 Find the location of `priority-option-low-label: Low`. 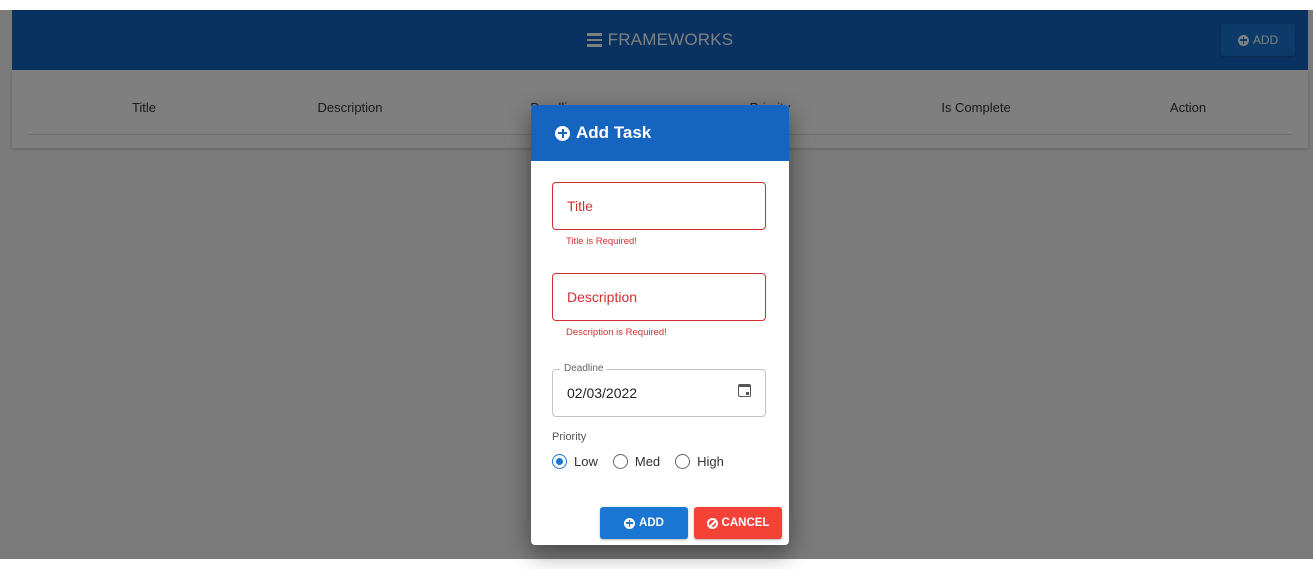

priority-option-low-label: Low is located at coordinates (586, 461).